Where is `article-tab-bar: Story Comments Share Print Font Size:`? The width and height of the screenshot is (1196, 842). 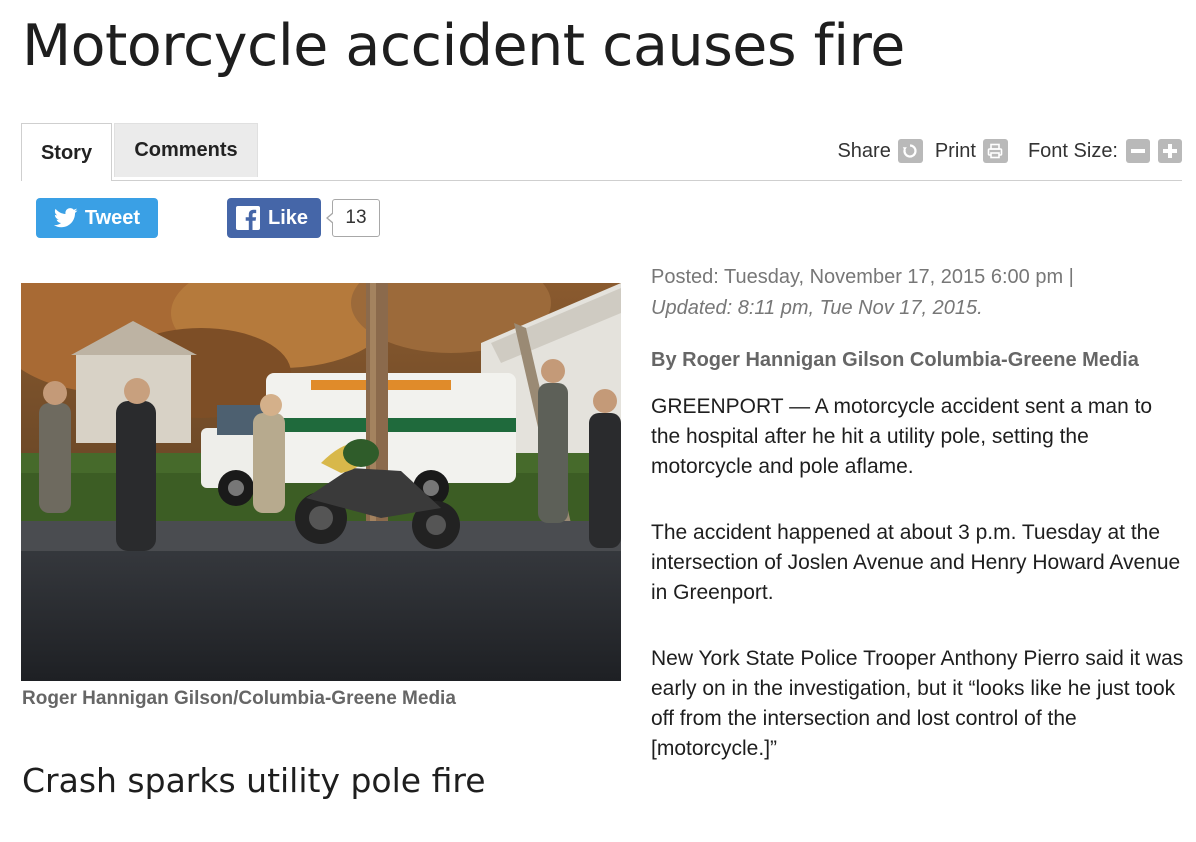 article-tab-bar: Story Comments Share Print Font Size: is located at coordinates (601, 152).